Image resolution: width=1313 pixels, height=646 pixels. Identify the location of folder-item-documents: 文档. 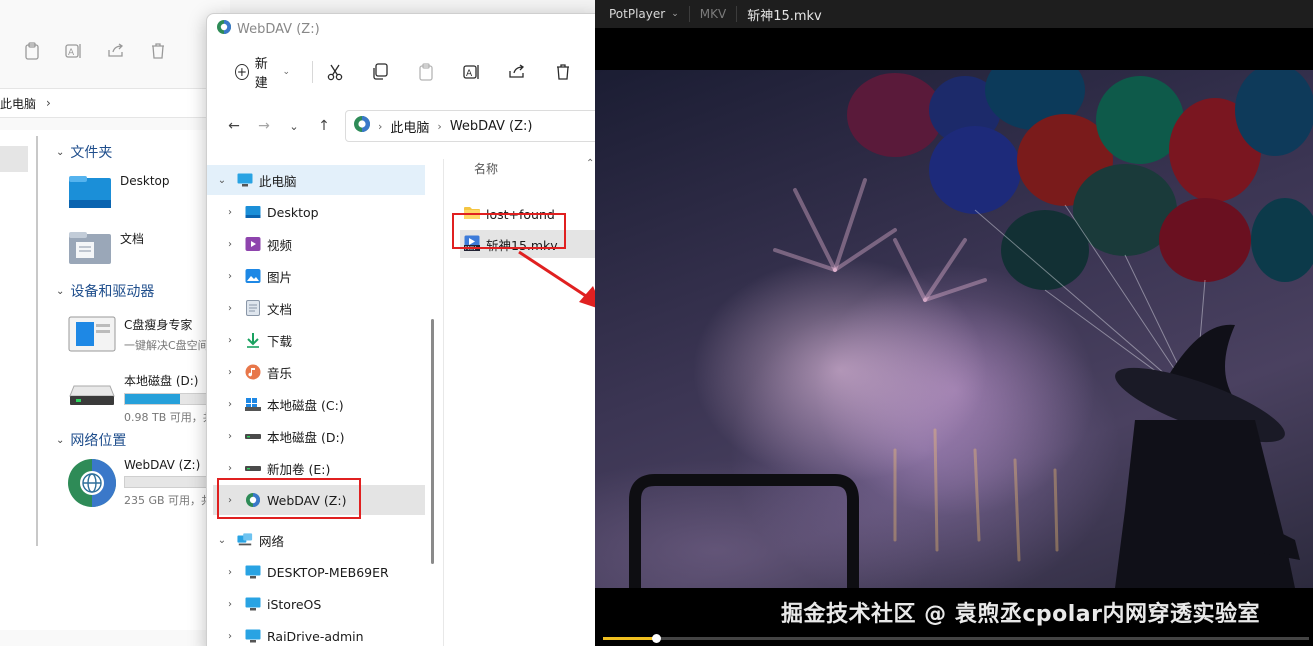
(106, 250).